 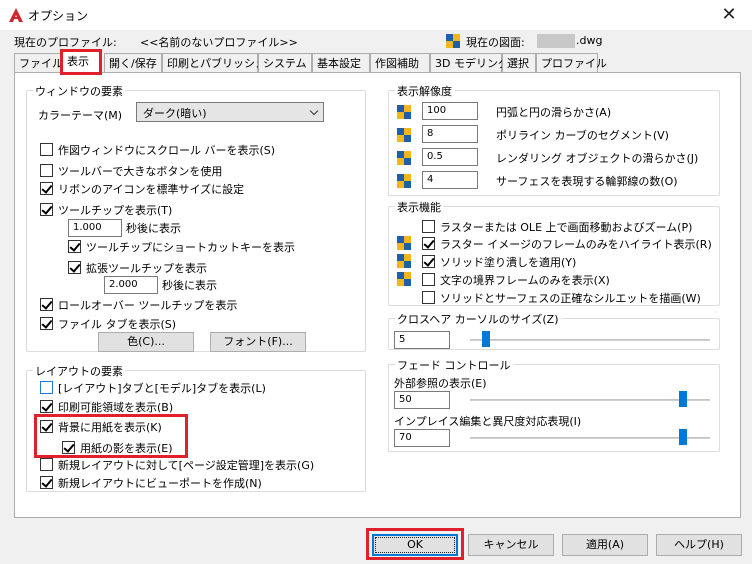 What do you see at coordinates (525, 280) in the screenshot?
I see `text-boundary-label: 文字の境界フレームのみを表示(X)` at bounding box center [525, 280].